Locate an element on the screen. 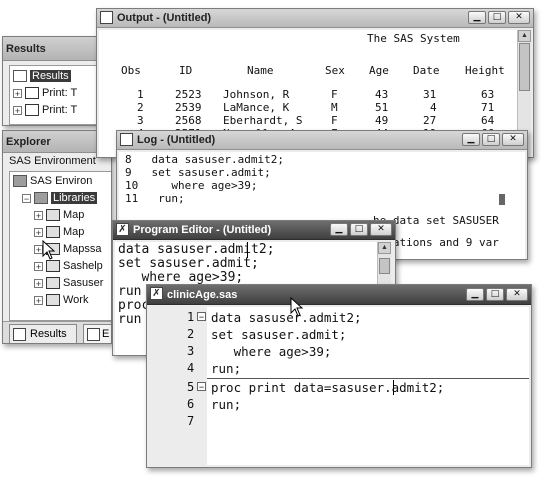 This screenshot has height=477, width=542. cell-name: LaMance, K is located at coordinates (256, 107).